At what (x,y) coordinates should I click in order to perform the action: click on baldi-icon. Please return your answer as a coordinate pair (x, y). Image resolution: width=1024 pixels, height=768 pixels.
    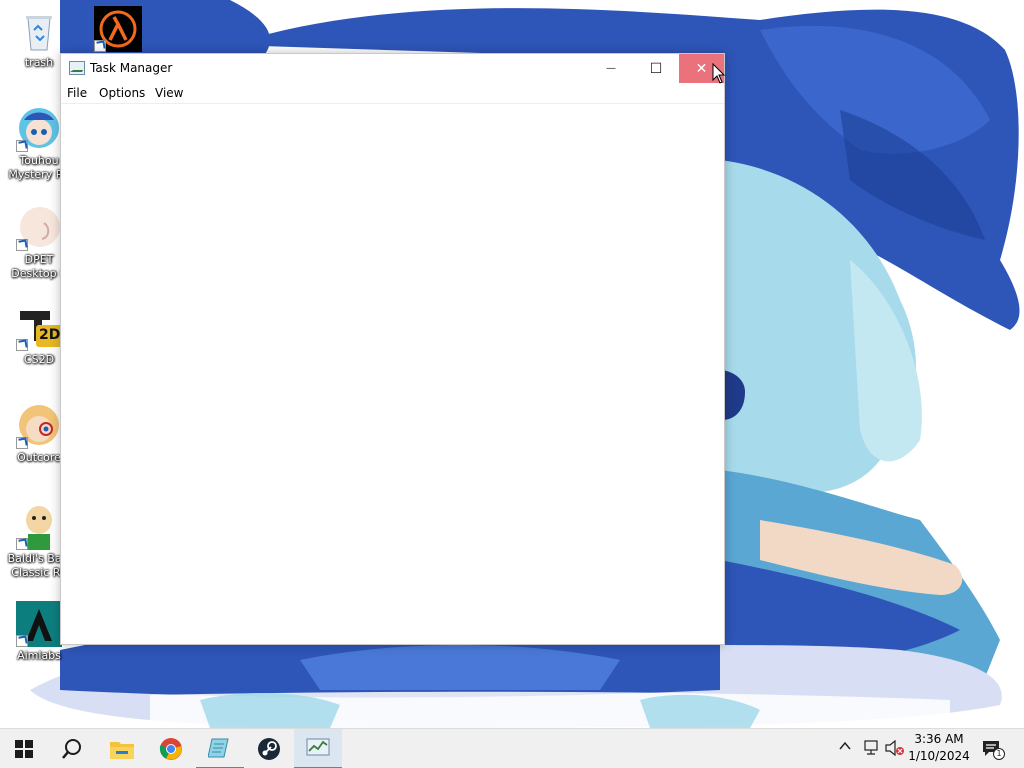
    Looking at the image, I should click on (39, 527).